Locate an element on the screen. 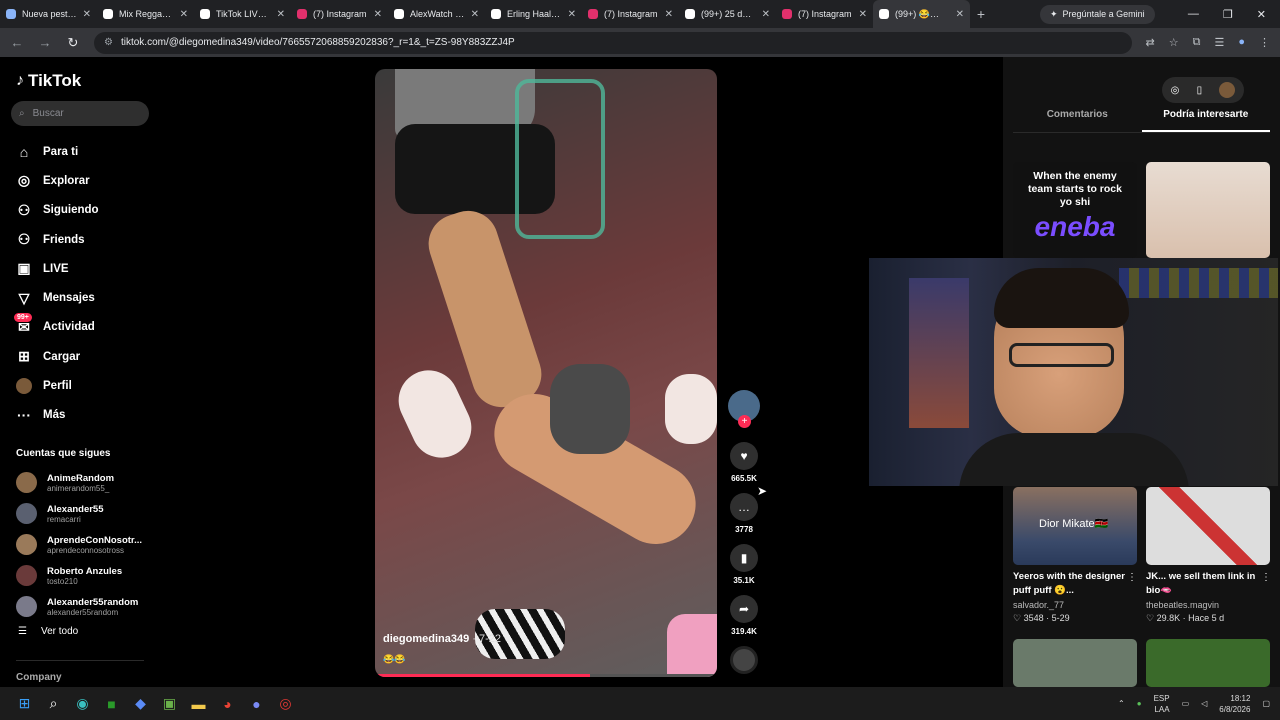 This screenshot has height=720, width=1280. site-info-icon: ⚙ is located at coordinates (108, 42).